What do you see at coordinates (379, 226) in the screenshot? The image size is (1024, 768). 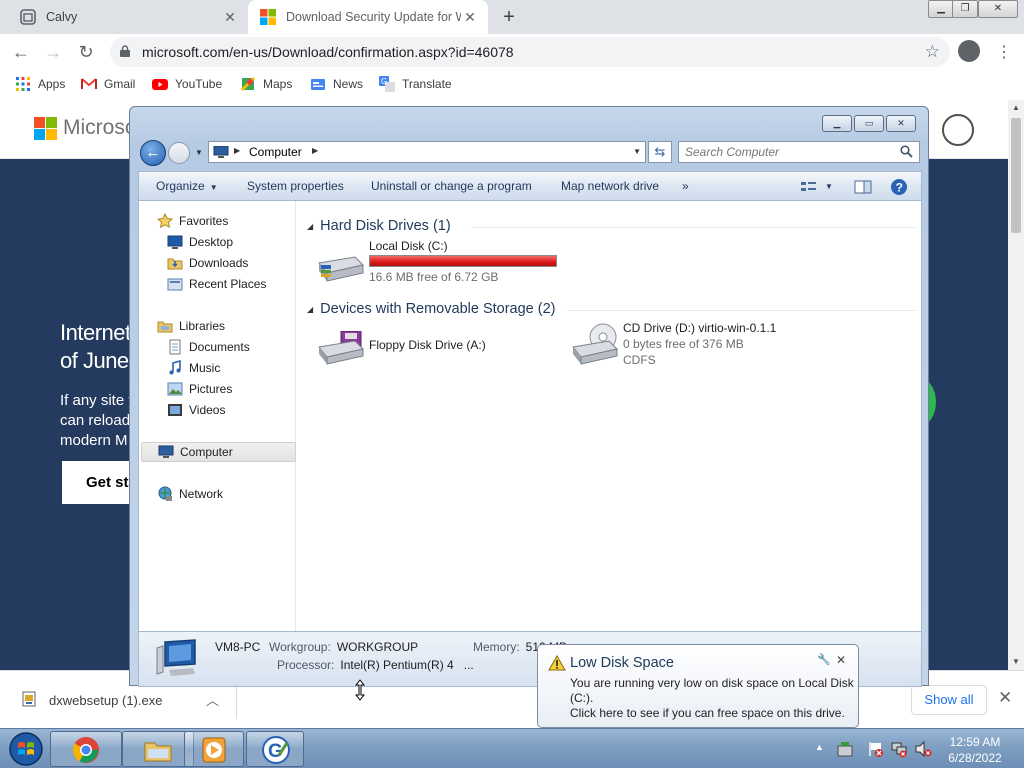 I see `group-hard-disk-drives: ◢ Hard Disk Drives (1)` at bounding box center [379, 226].